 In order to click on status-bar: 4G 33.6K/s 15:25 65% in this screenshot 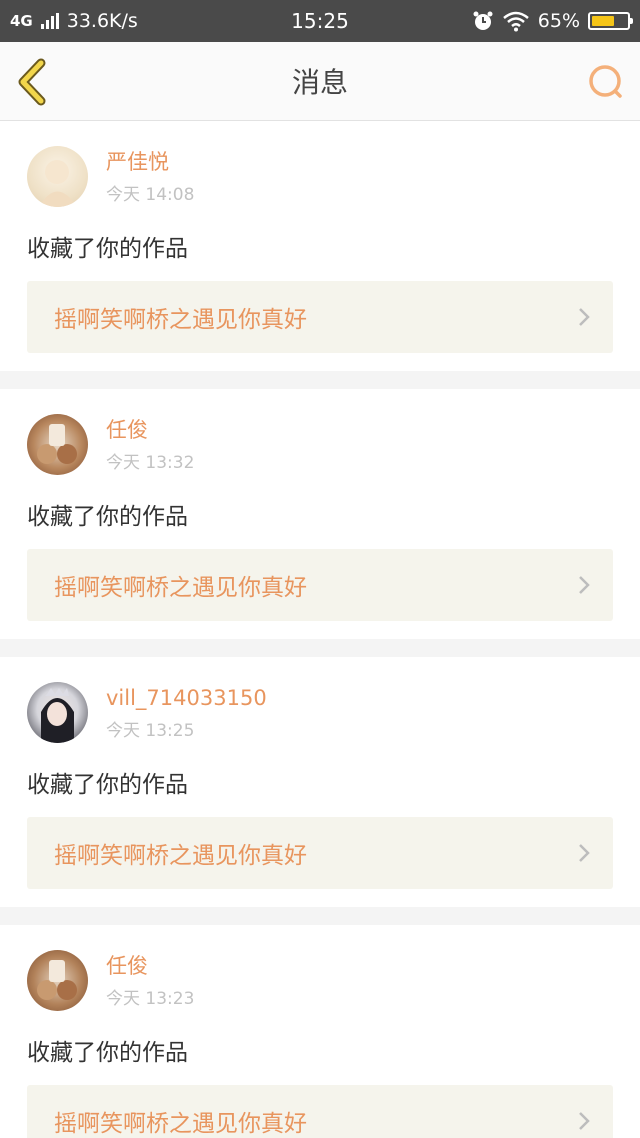, I will do `click(320, 21)`.